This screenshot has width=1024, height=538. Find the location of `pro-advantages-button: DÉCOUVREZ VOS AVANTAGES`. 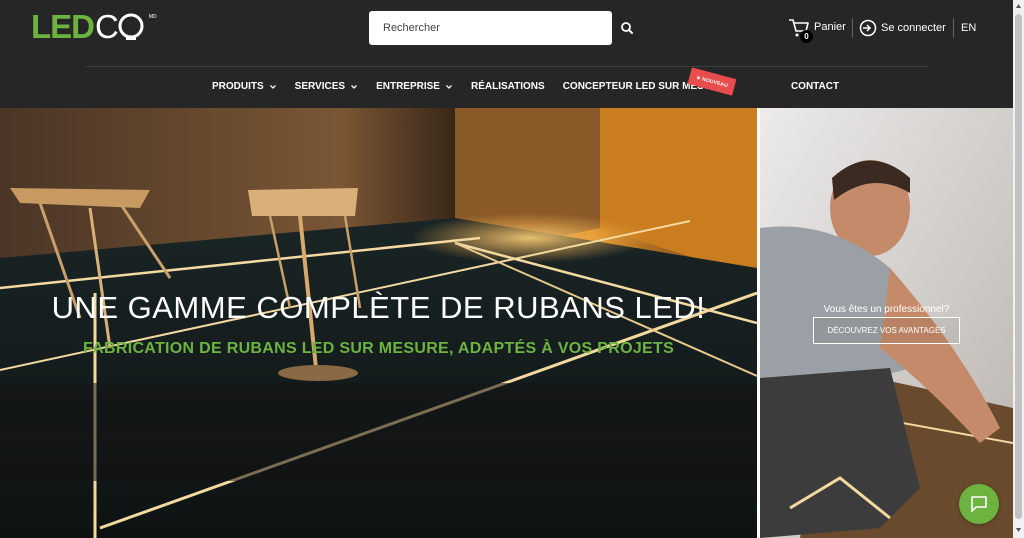

pro-advantages-button: DÉCOUVREZ VOS AVANTAGES is located at coordinates (886, 330).